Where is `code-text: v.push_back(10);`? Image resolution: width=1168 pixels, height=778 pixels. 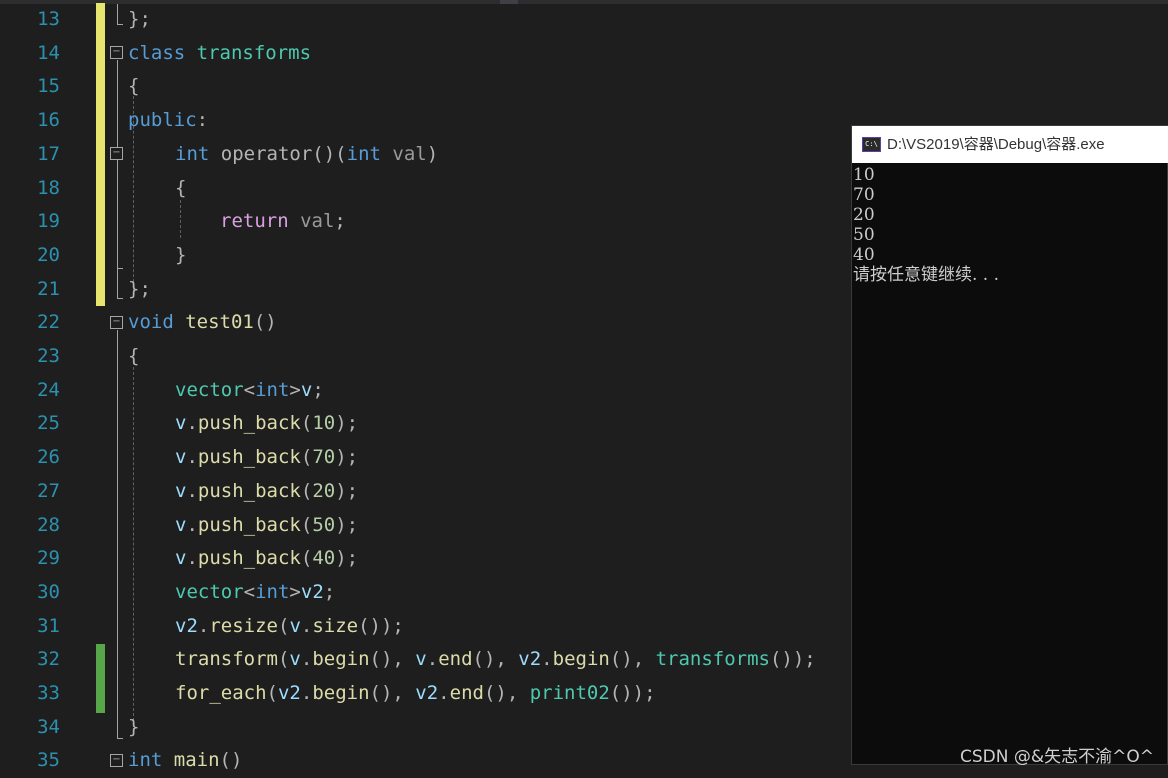
code-text: v.push_back(10); is located at coordinates (266, 424).